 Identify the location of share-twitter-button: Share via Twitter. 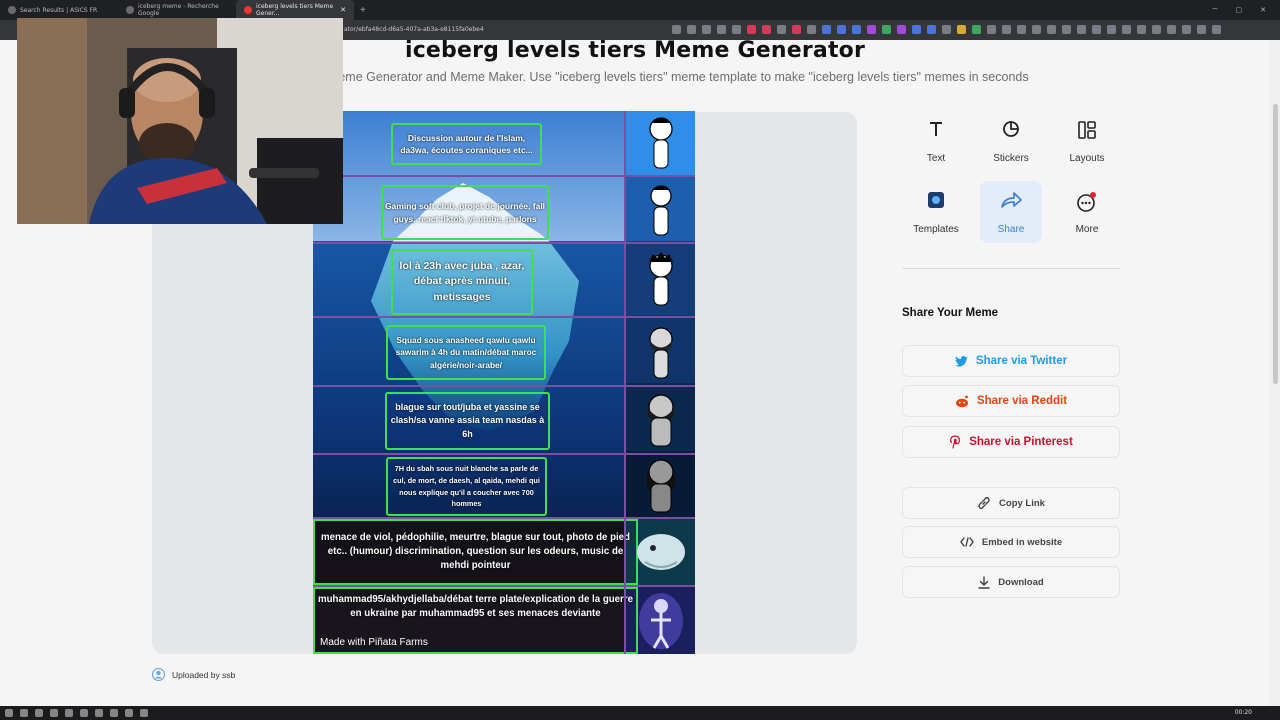
(1011, 361).